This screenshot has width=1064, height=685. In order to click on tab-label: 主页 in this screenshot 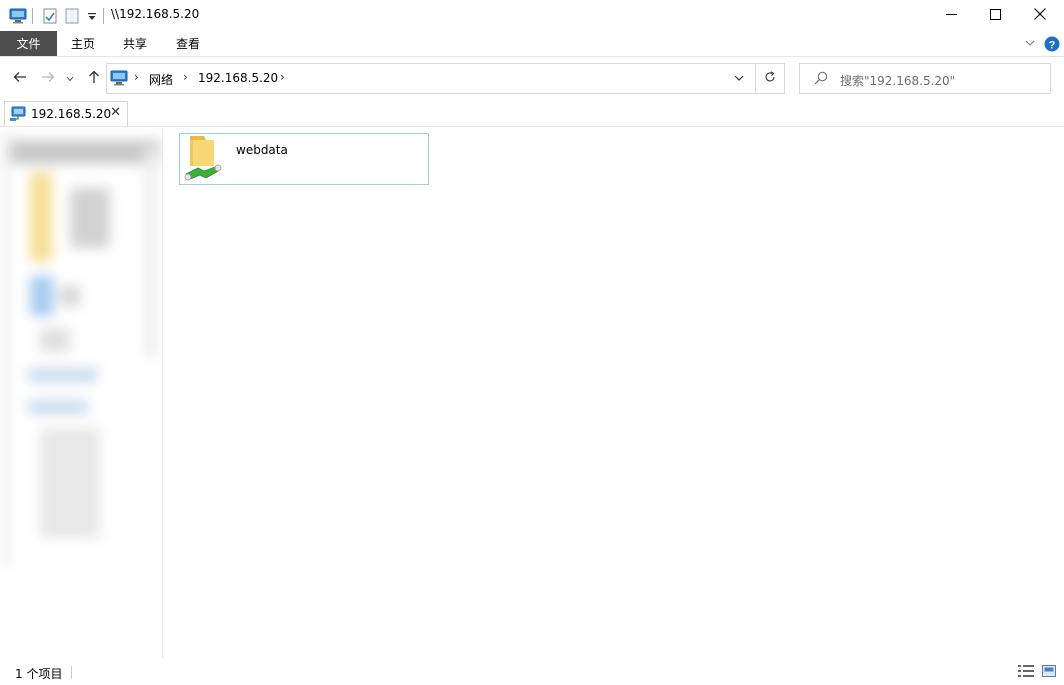, I will do `click(83, 44)`.